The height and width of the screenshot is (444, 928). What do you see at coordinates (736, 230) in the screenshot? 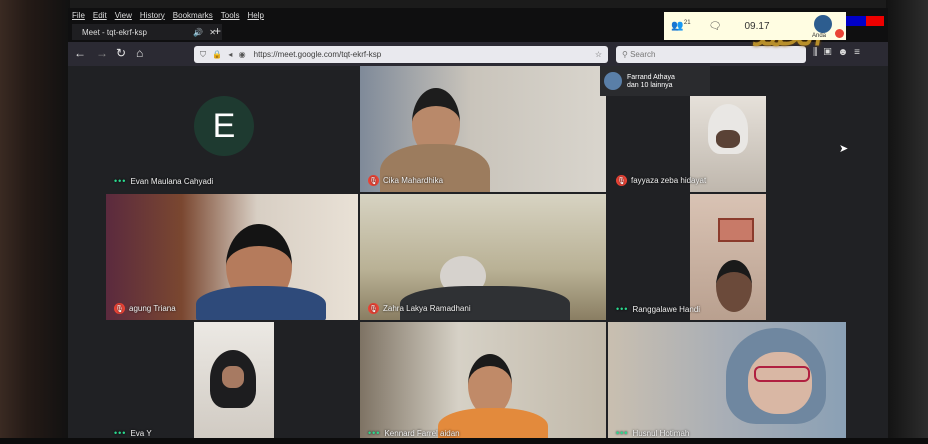
I see `wall-picture` at bounding box center [736, 230].